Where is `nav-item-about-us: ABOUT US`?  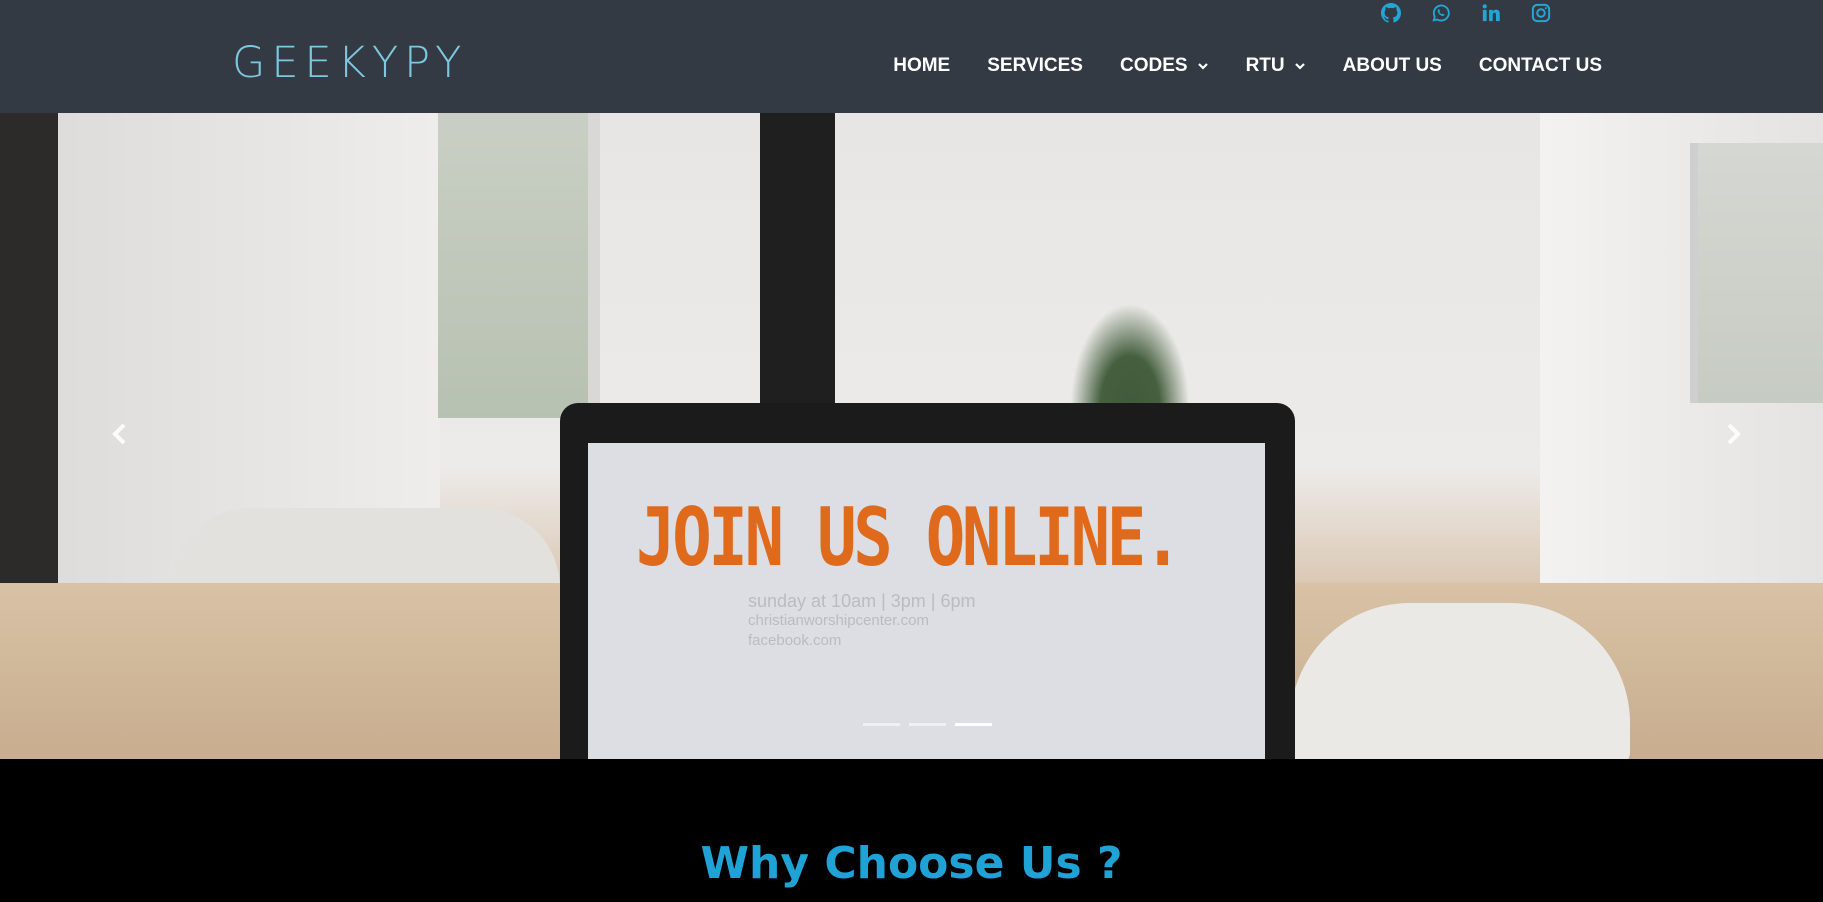 nav-item-about-us: ABOUT US is located at coordinates (1392, 66).